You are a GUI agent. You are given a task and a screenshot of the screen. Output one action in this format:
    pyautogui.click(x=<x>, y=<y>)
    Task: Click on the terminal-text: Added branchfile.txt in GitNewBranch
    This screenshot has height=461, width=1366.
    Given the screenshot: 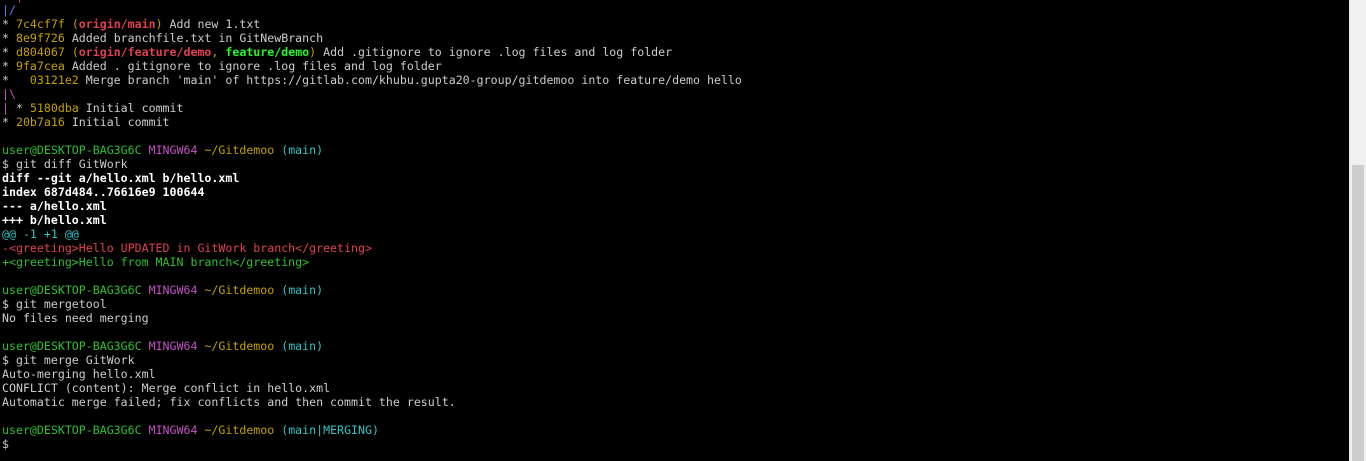 What is the action you would take?
    pyautogui.click(x=197, y=38)
    